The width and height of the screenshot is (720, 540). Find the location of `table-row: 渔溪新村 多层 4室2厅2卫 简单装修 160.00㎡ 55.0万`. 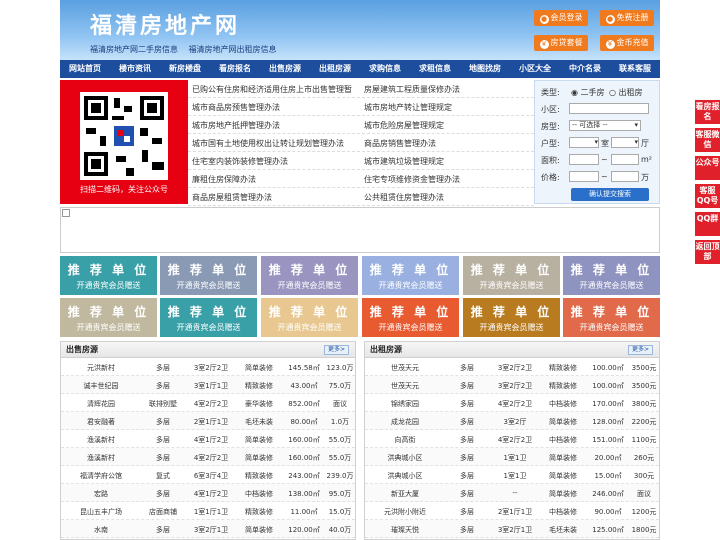

table-row: 渔溪新村 多层 4室2厅2卫 简单装修 160.00㎡ 55.0万 is located at coordinates (208, 457).